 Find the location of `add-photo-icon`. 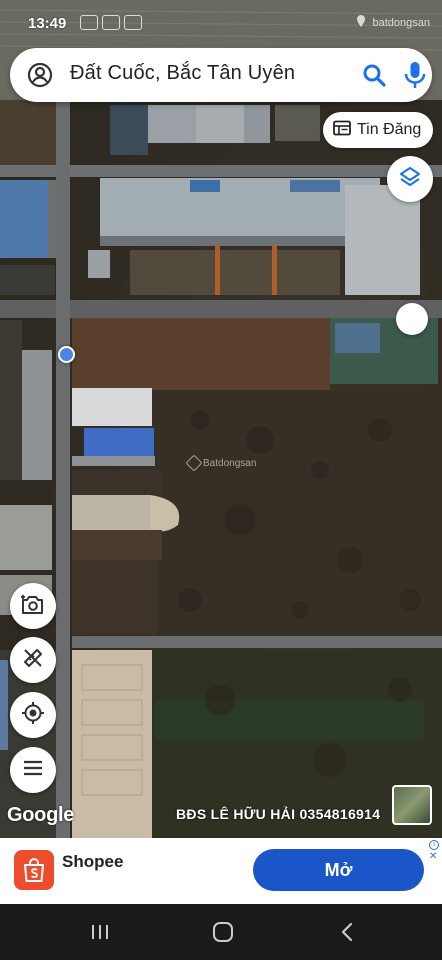

add-photo-icon is located at coordinates (33, 606).